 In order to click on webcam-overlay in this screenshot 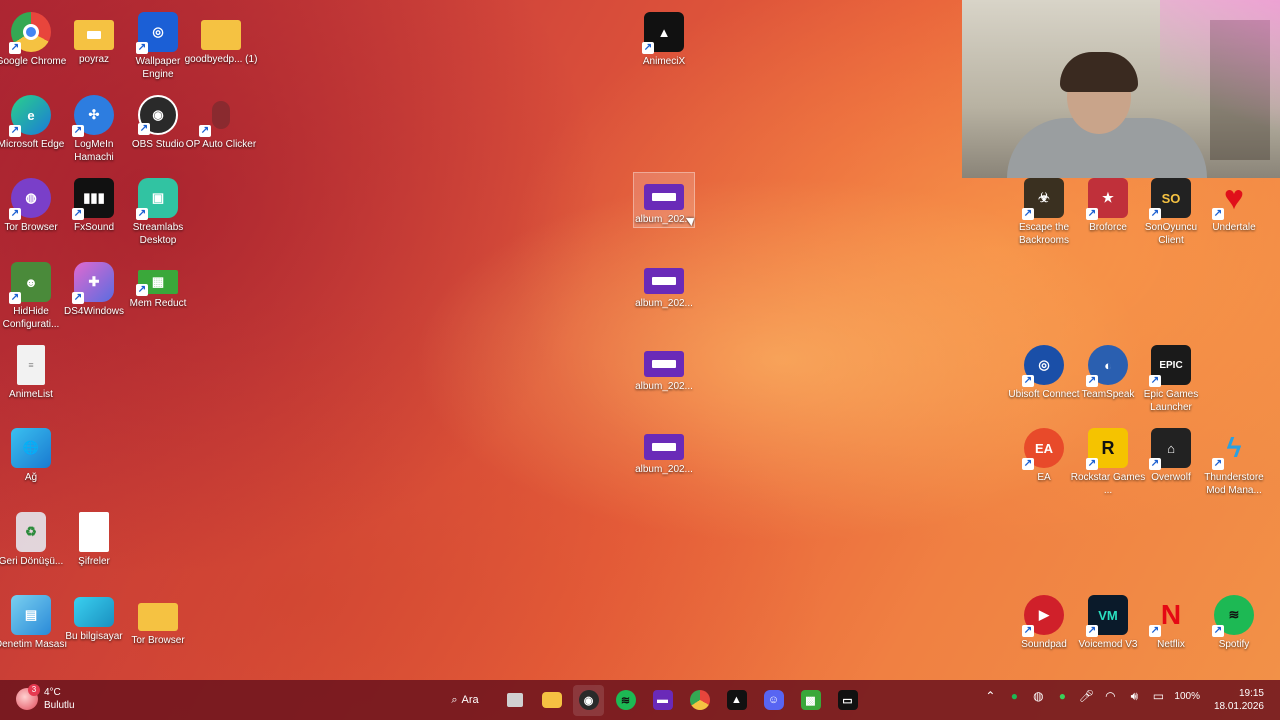, I will do `click(1121, 89)`.